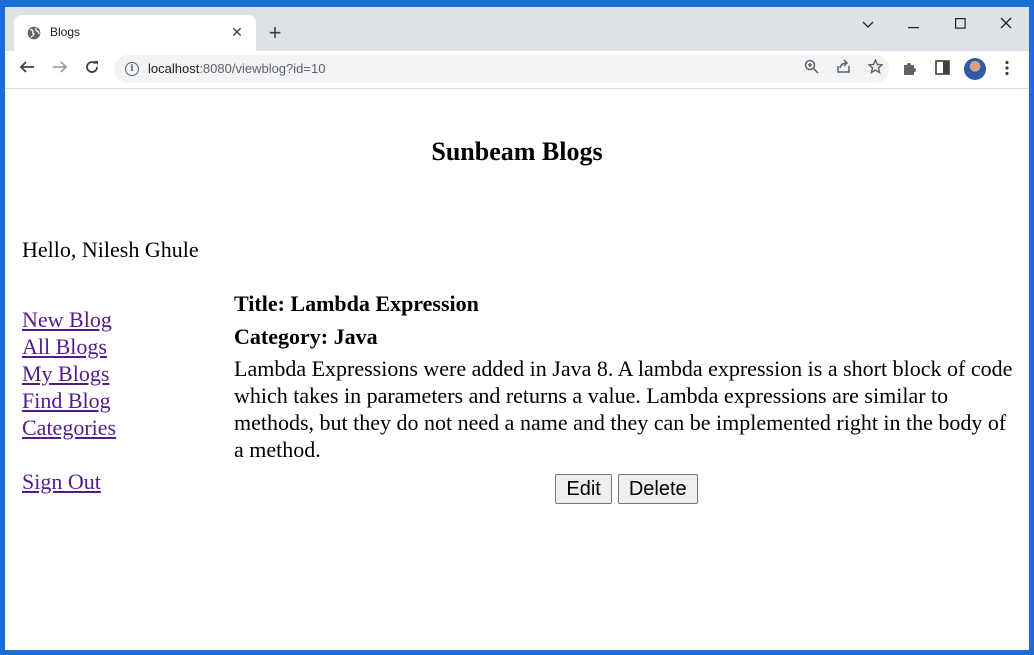 The height and width of the screenshot is (655, 1034). What do you see at coordinates (69, 481) in the screenshot?
I see `sign-out-link: Sign Out` at bounding box center [69, 481].